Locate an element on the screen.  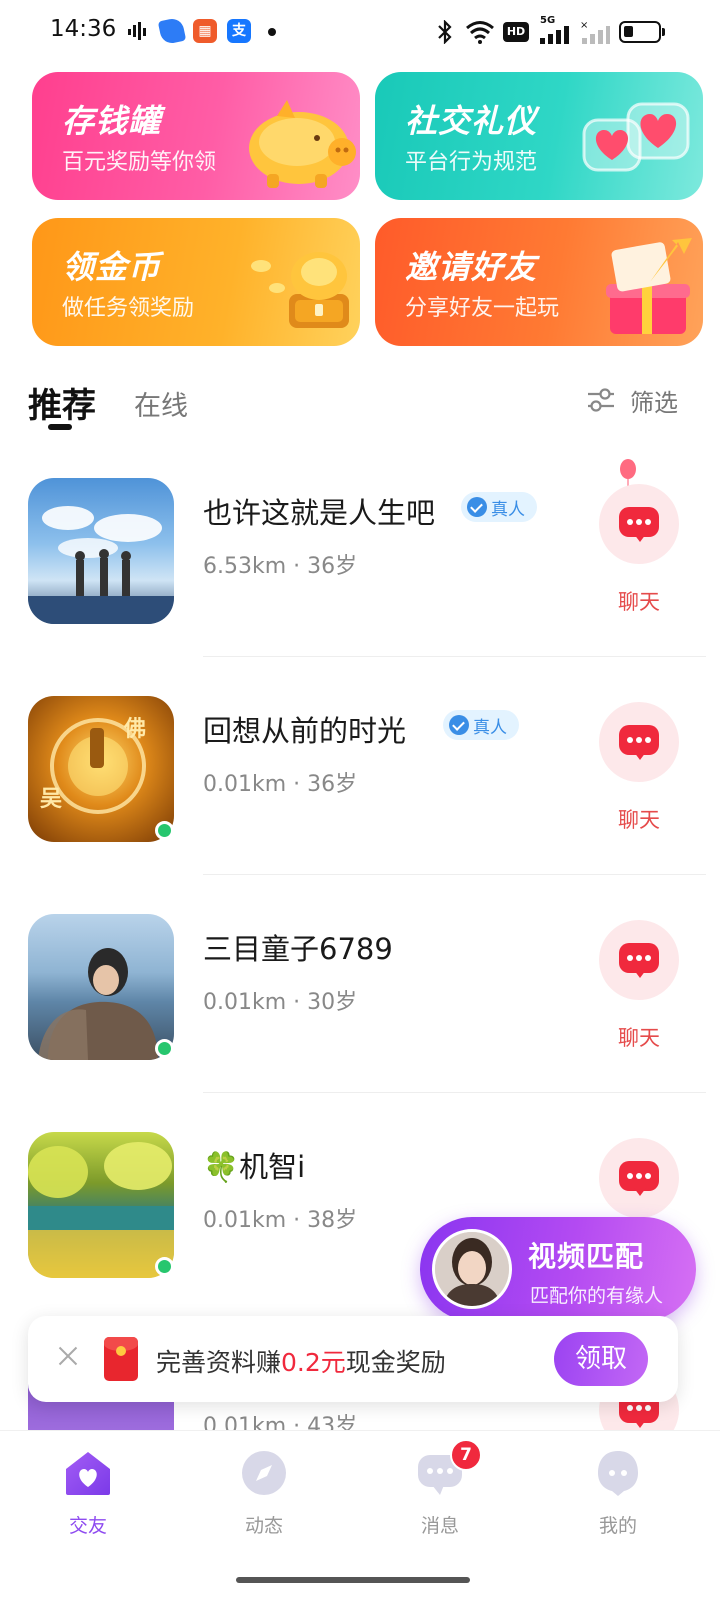
reward-toast: 完善资料赚0.2元现金奖励 领取 is located at coordinates (353, 1359).